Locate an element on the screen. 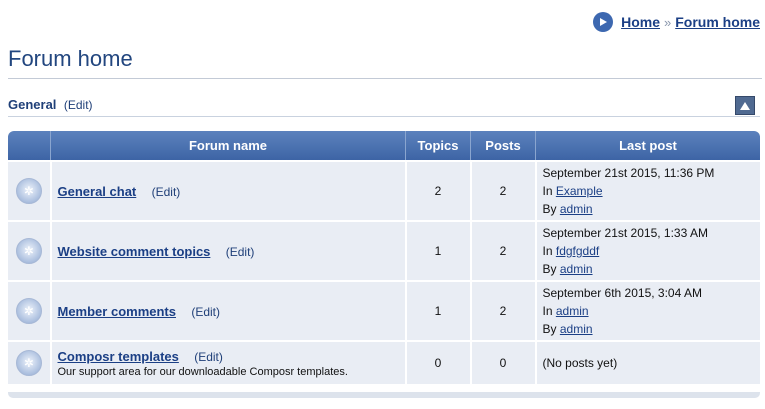 The image size is (765, 409). forum-name-cell: Website comment topics (Edit) is located at coordinates (227, 250).